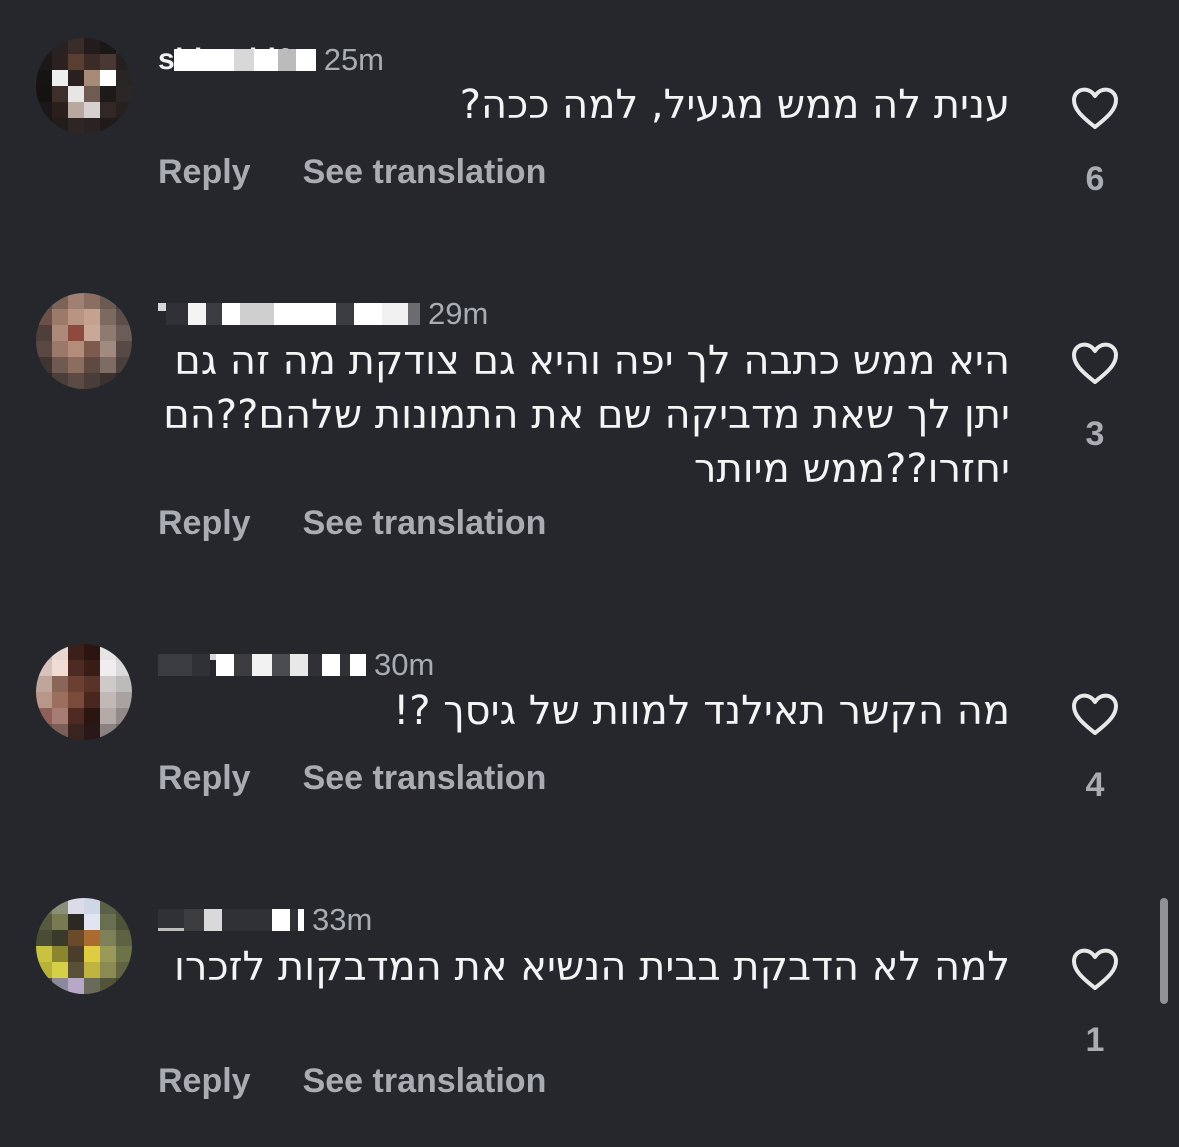 Image resolution: width=1179 pixels, height=1147 pixels. I want to click on like-control: 1, so click(1095, 1003).